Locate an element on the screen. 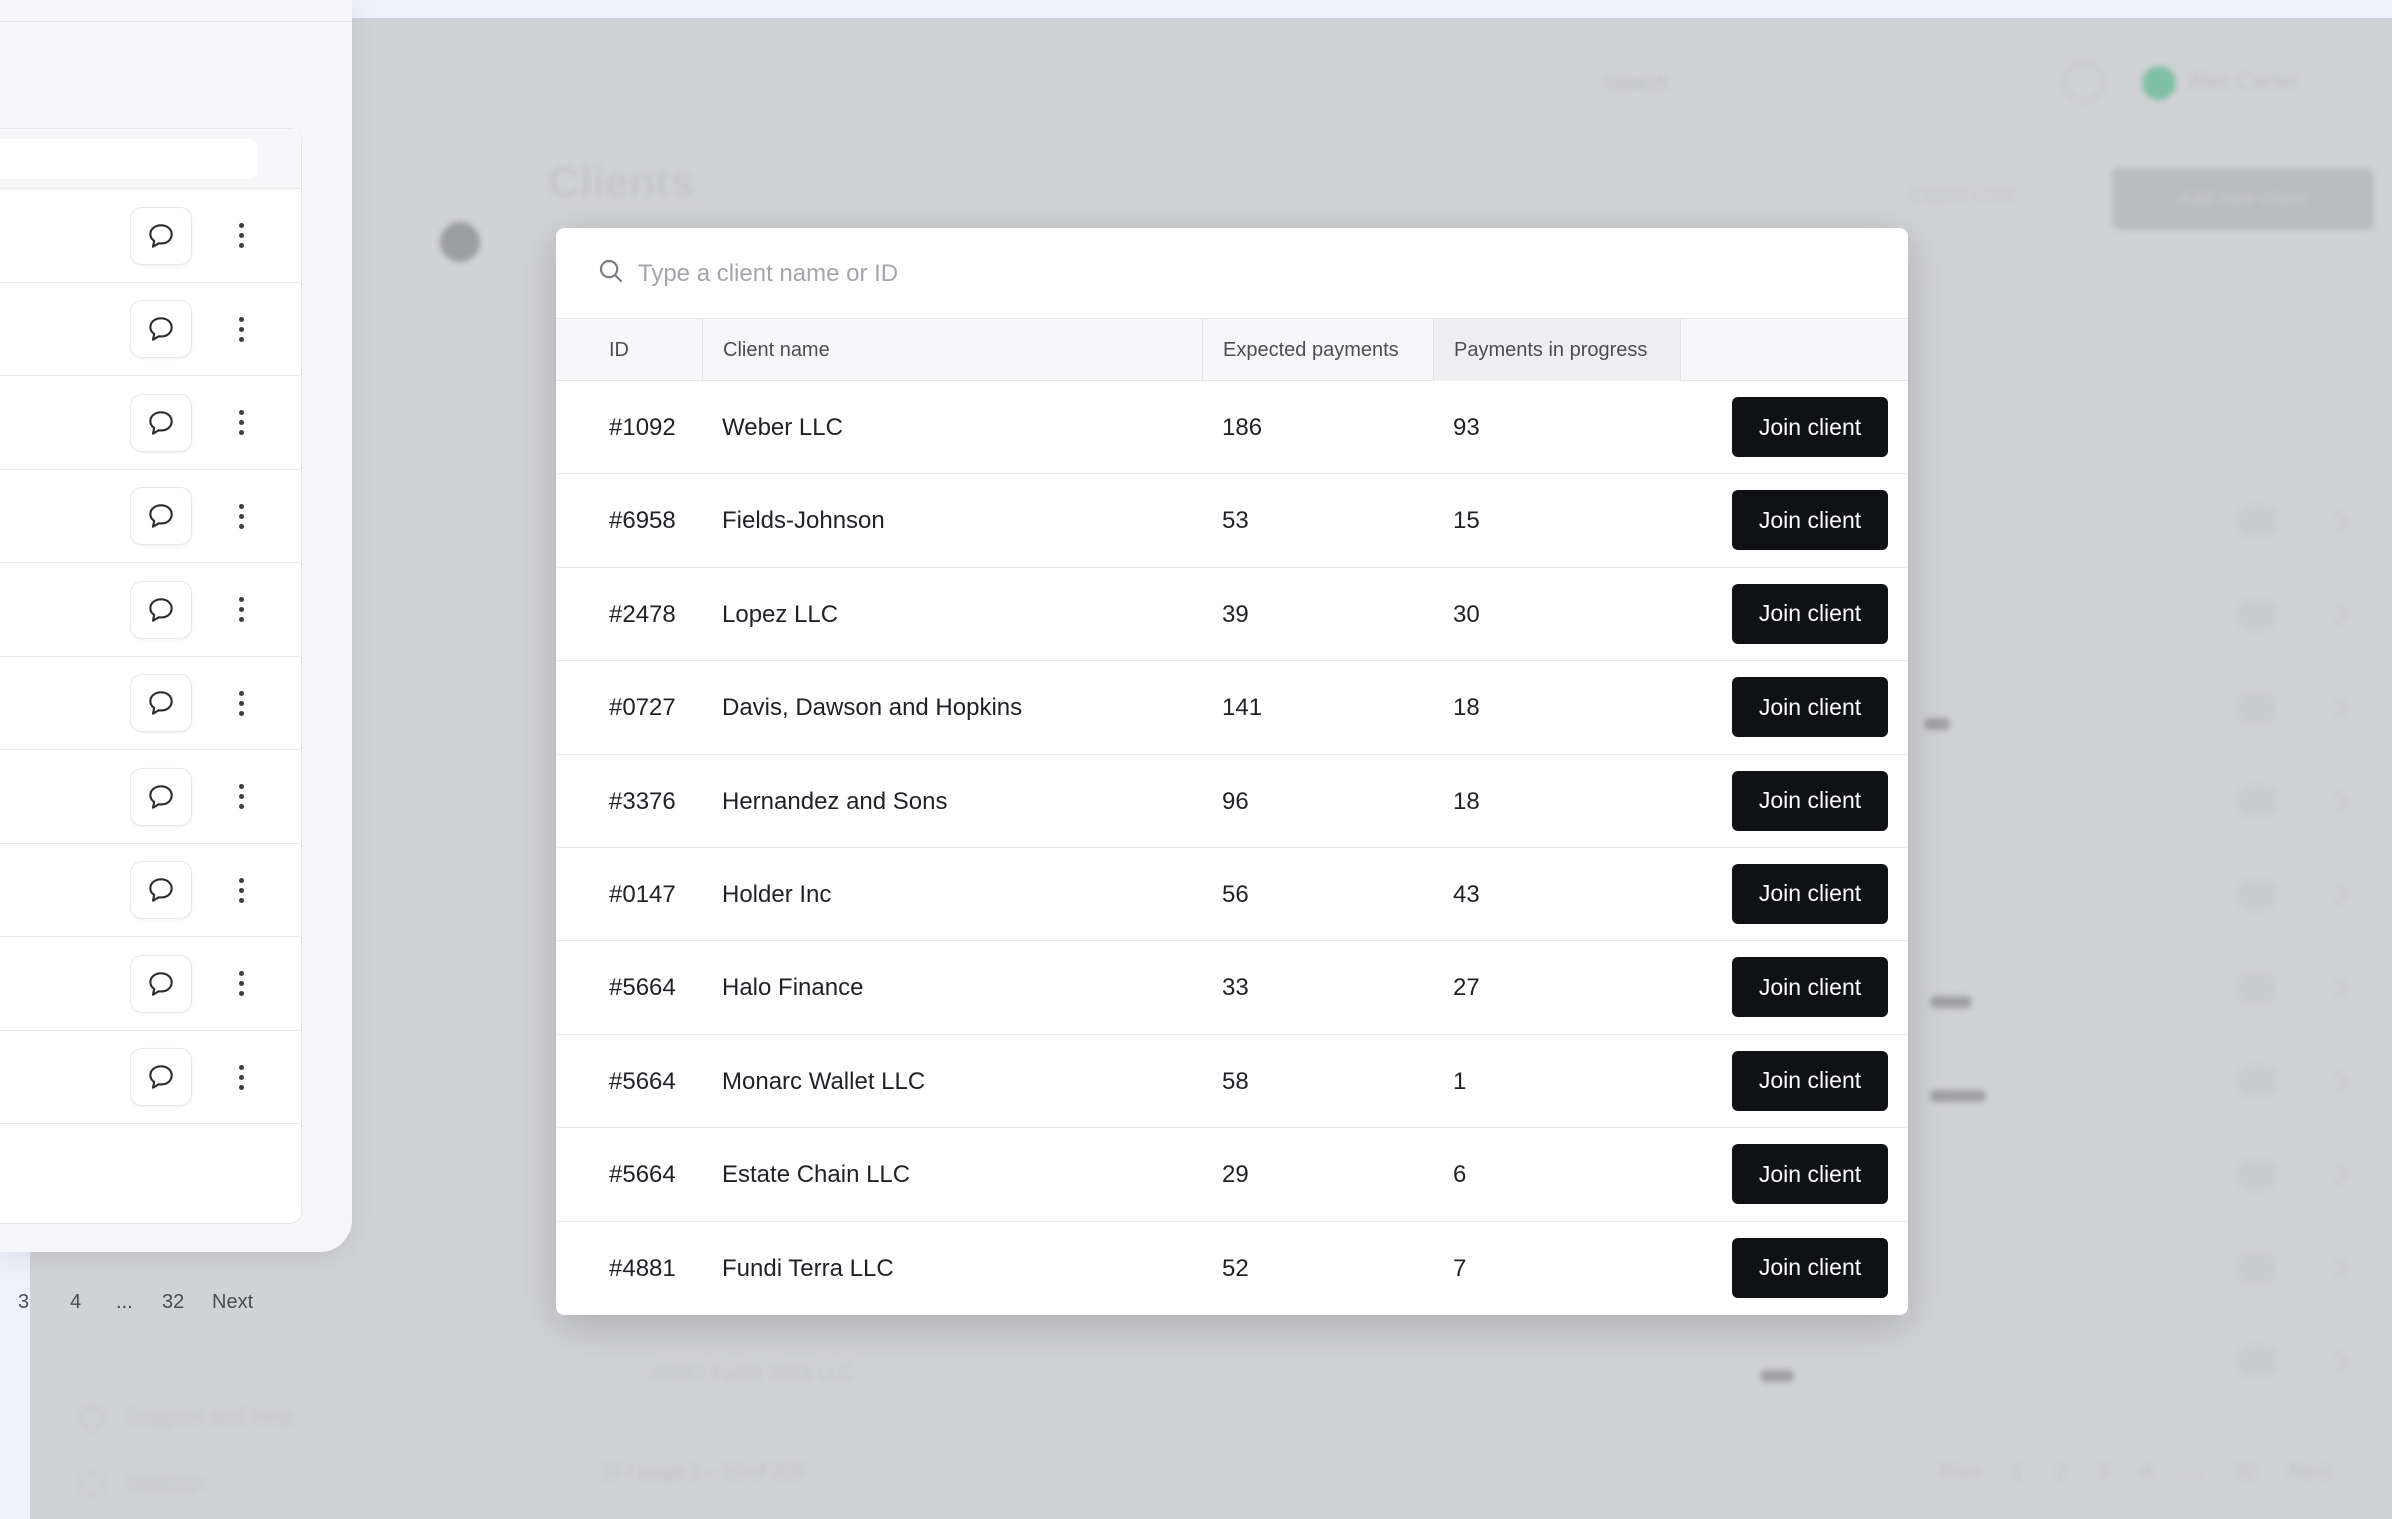 The image size is (2392, 1519). gear-icon is located at coordinates (92, 1484).